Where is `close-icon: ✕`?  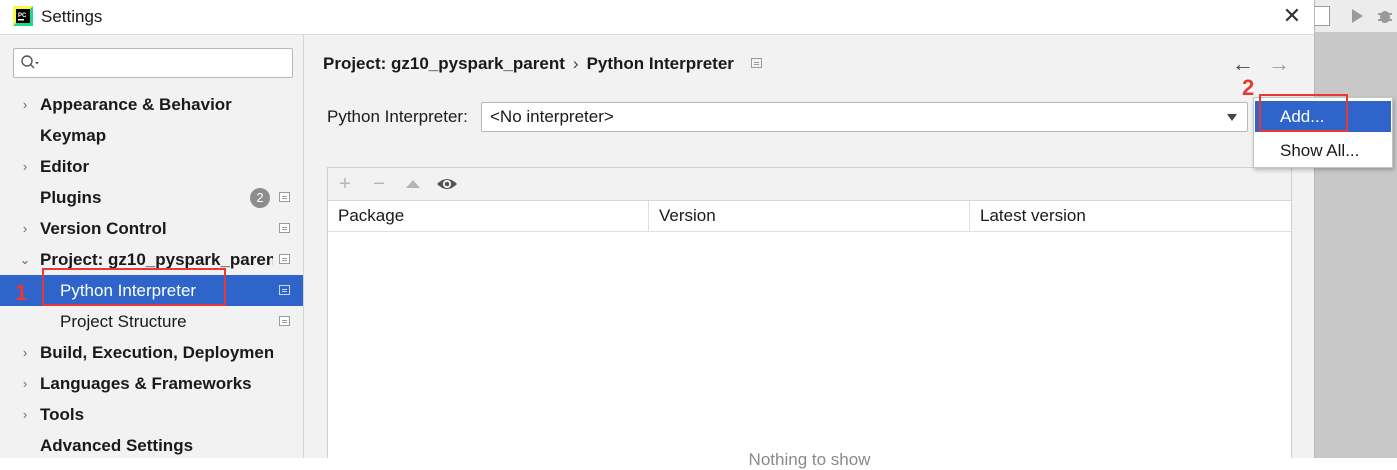
close-icon: ✕ is located at coordinates (1292, 15).